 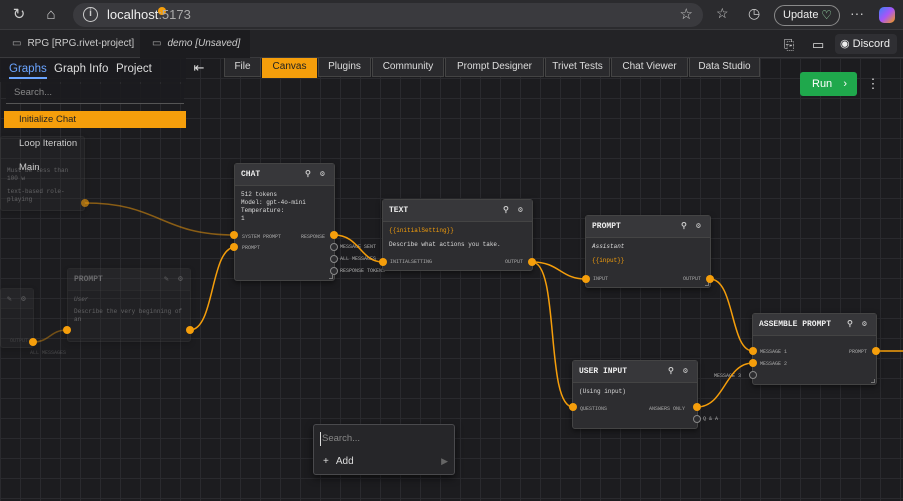 I want to click on graph-item-loop-iteration: Loop Iteration, so click(x=95, y=143).